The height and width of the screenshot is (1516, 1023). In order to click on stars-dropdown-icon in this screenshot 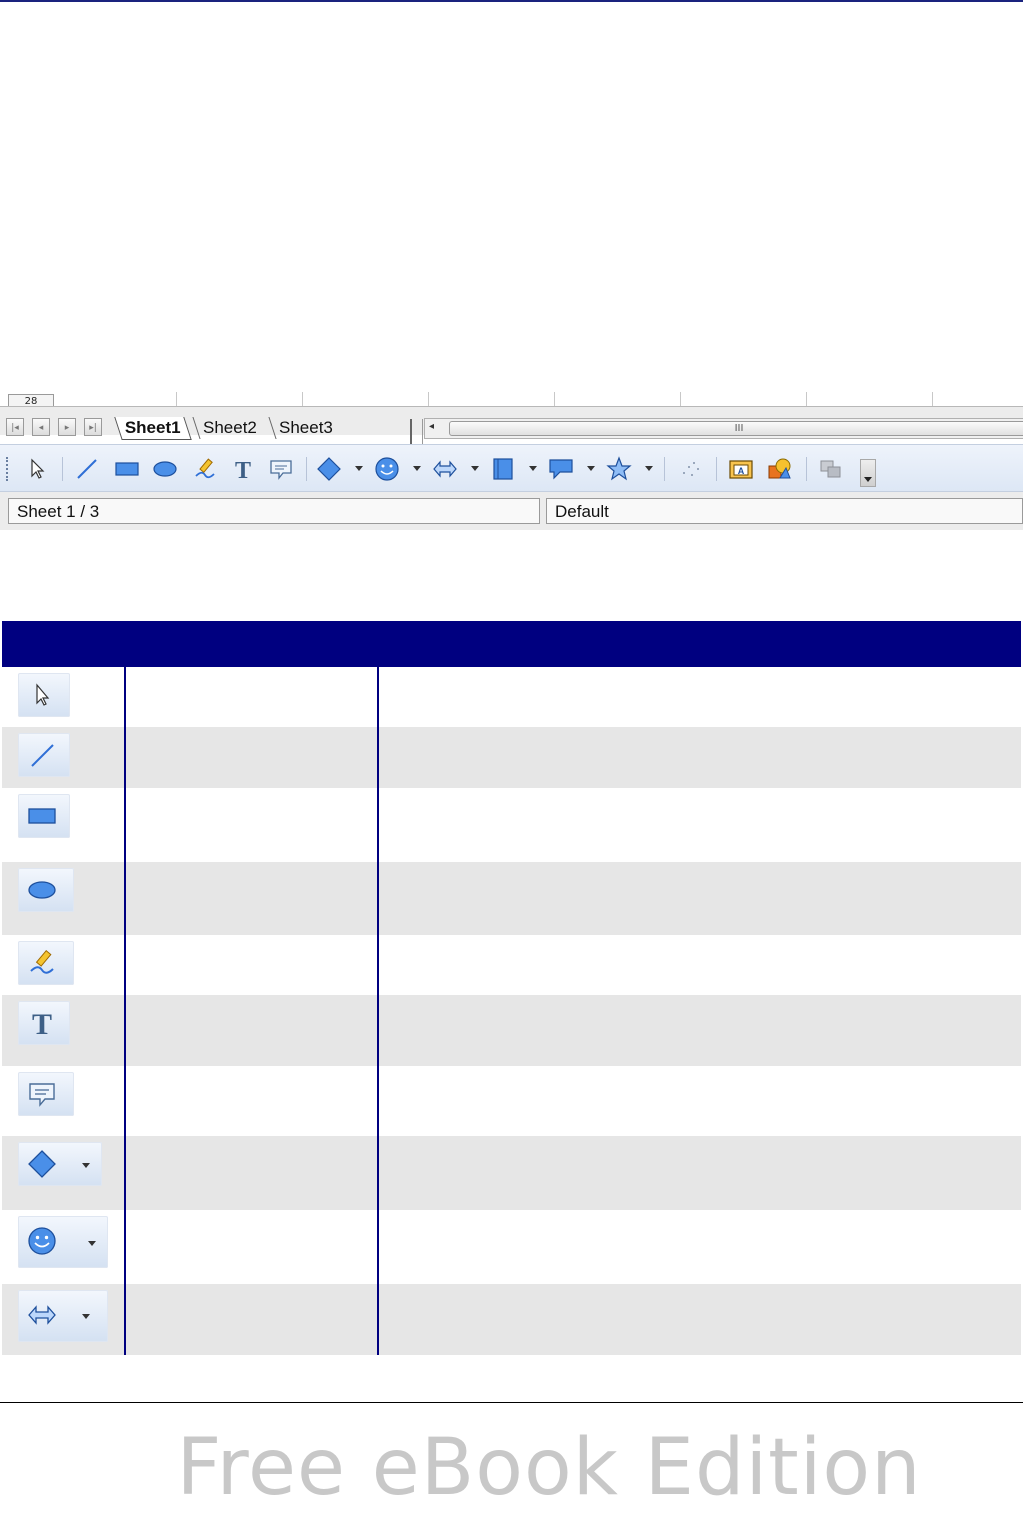, I will do `click(649, 468)`.